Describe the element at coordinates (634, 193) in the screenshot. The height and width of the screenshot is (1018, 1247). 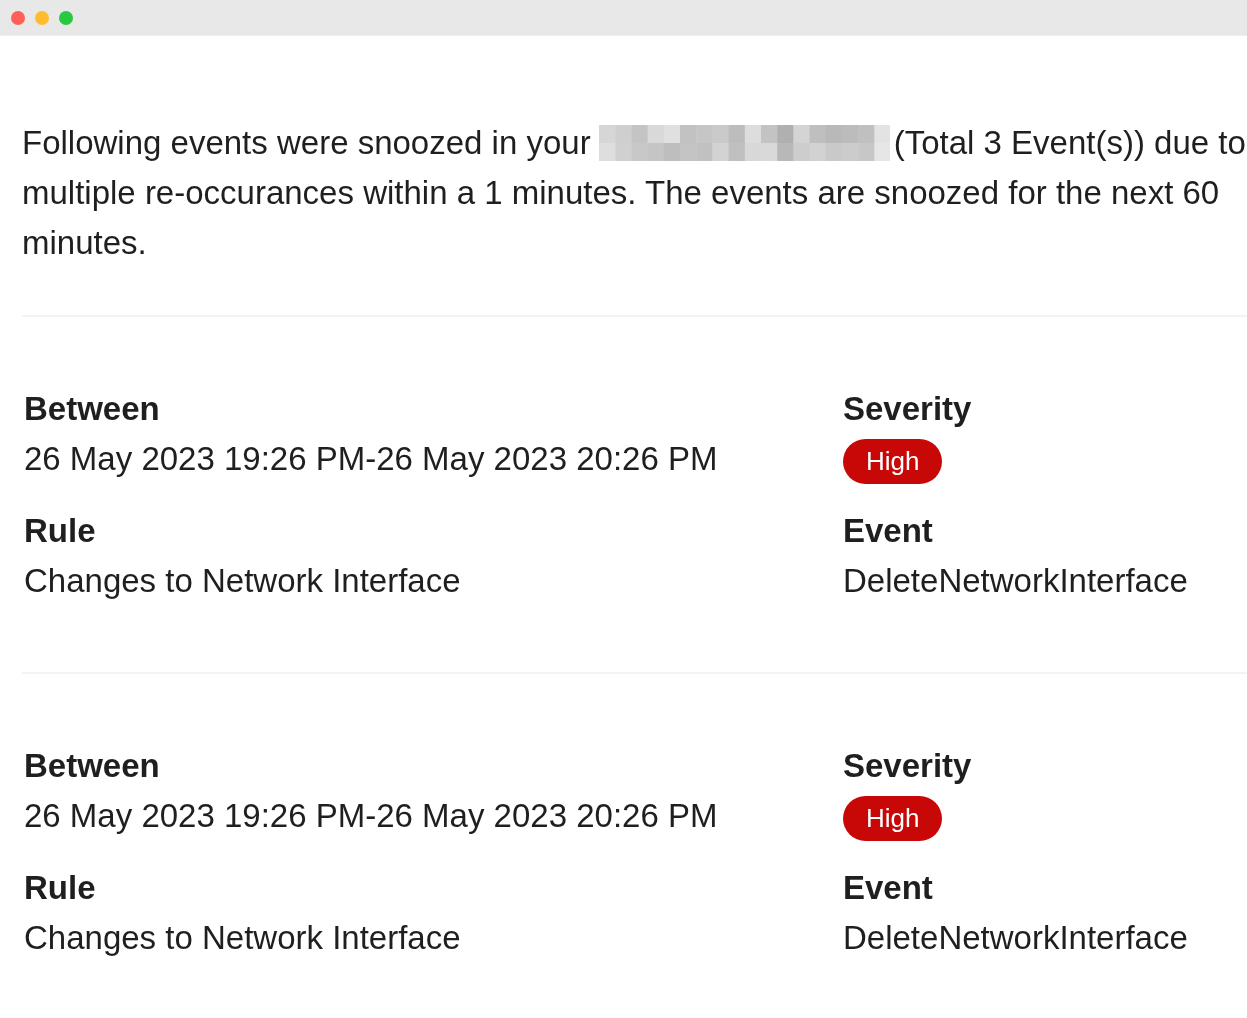
I see `message-text: Following events were snoozed in your (Total 3 Event(s)) due to multiple re-occurances within a 1 minutes. The events are snoozed for the next 60 minutes.` at that location.